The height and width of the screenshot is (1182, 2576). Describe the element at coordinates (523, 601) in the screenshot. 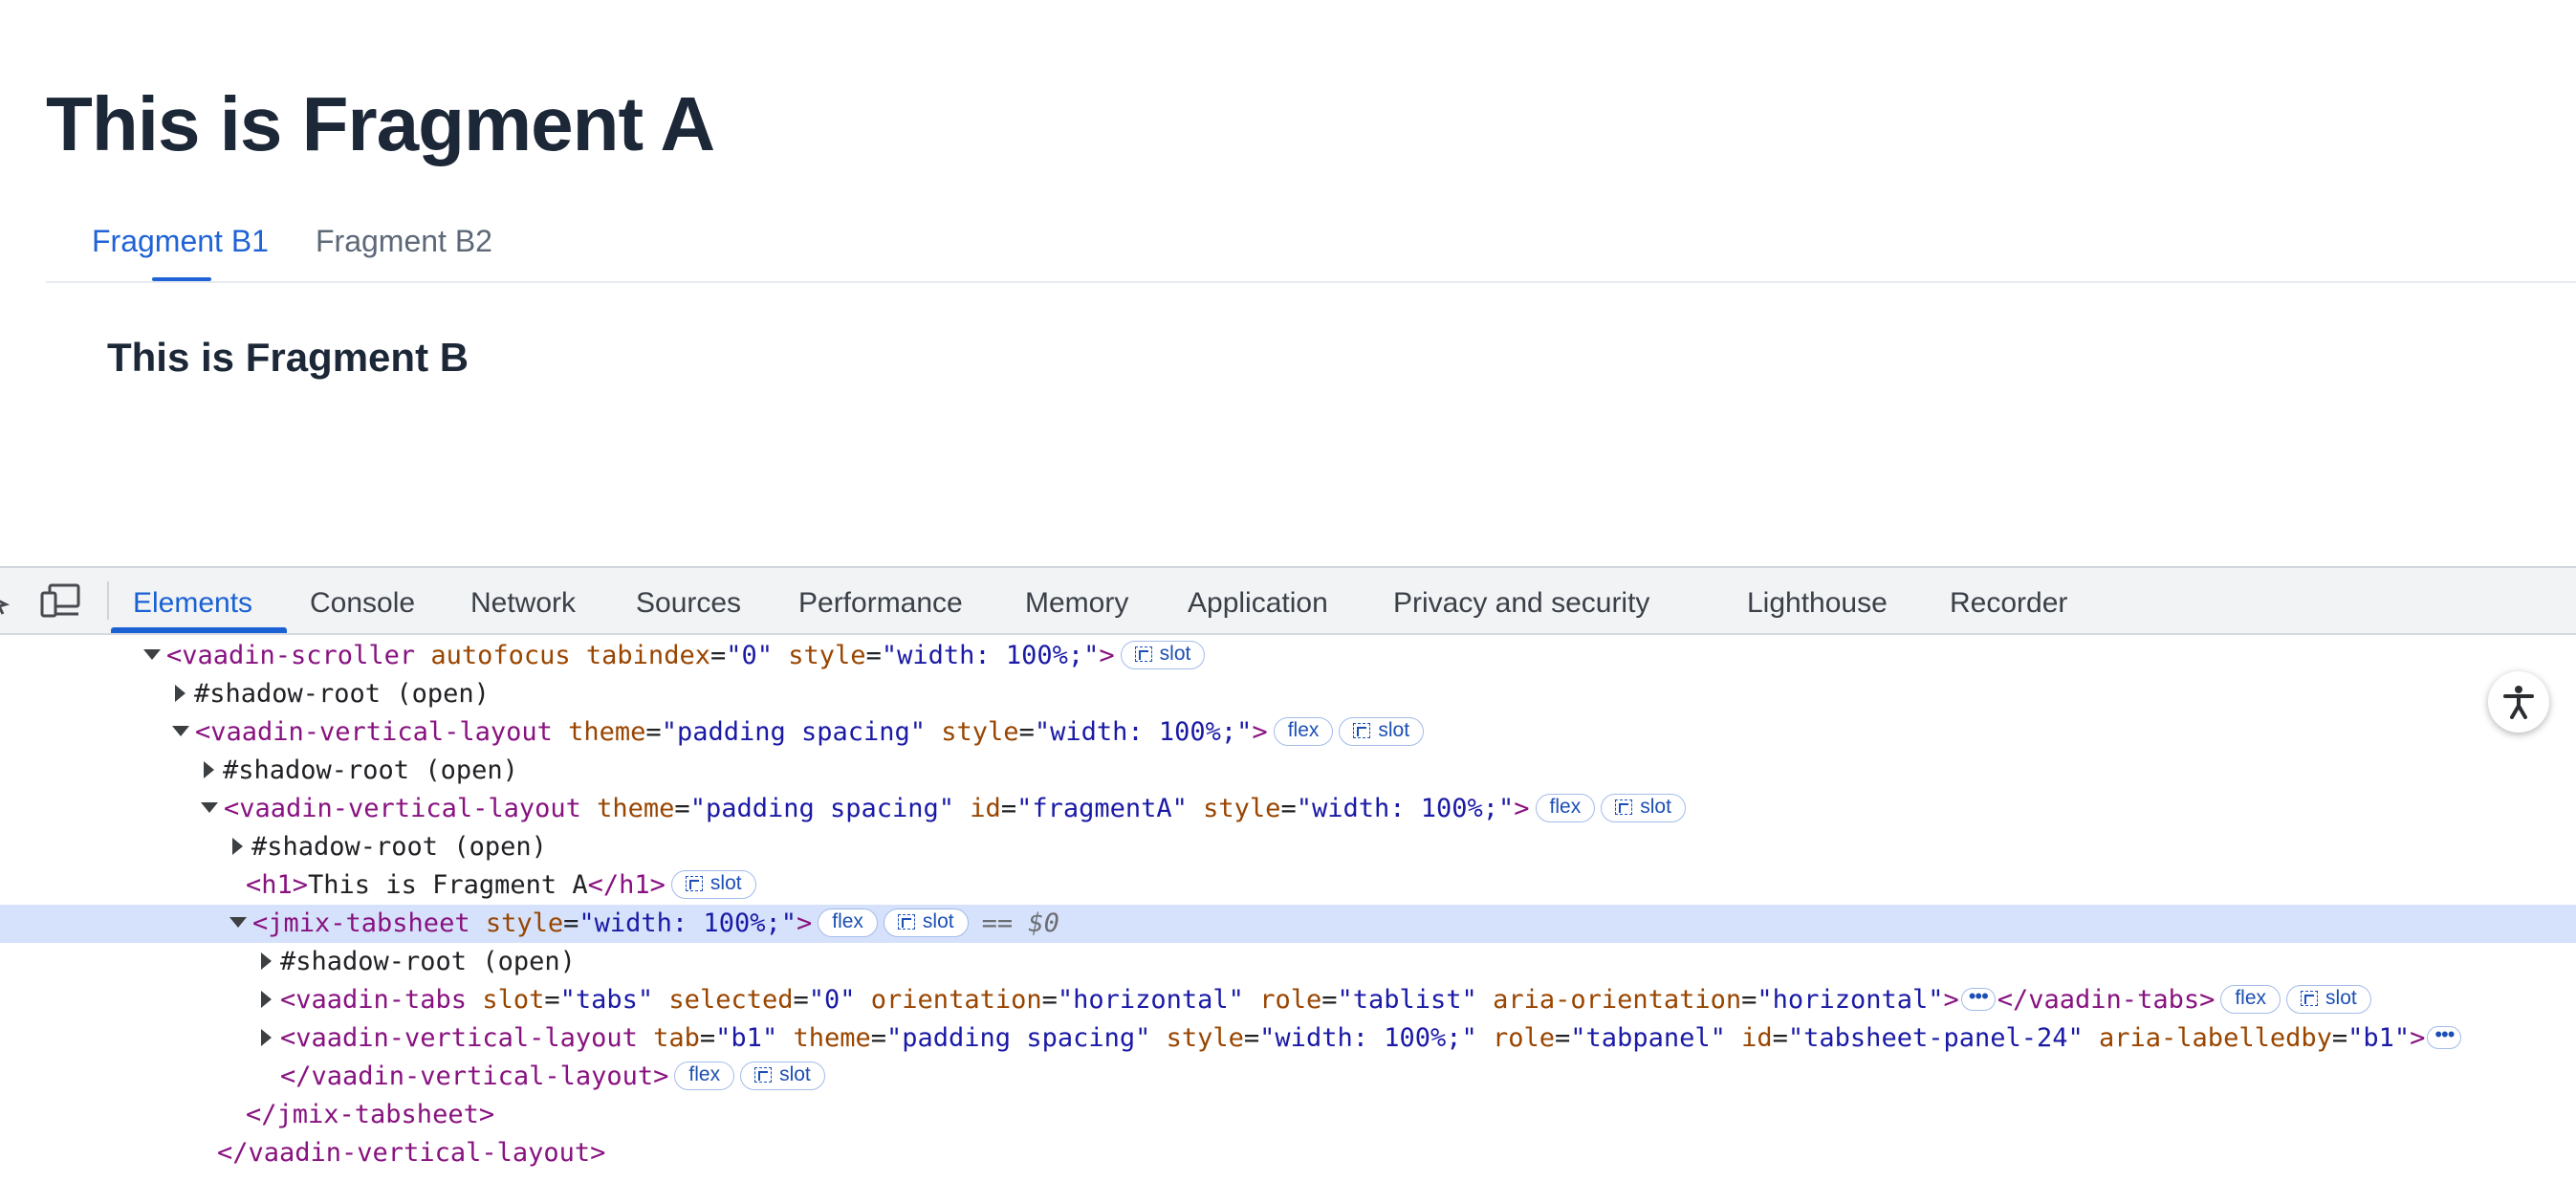

I see `tab-network: Network` at that location.